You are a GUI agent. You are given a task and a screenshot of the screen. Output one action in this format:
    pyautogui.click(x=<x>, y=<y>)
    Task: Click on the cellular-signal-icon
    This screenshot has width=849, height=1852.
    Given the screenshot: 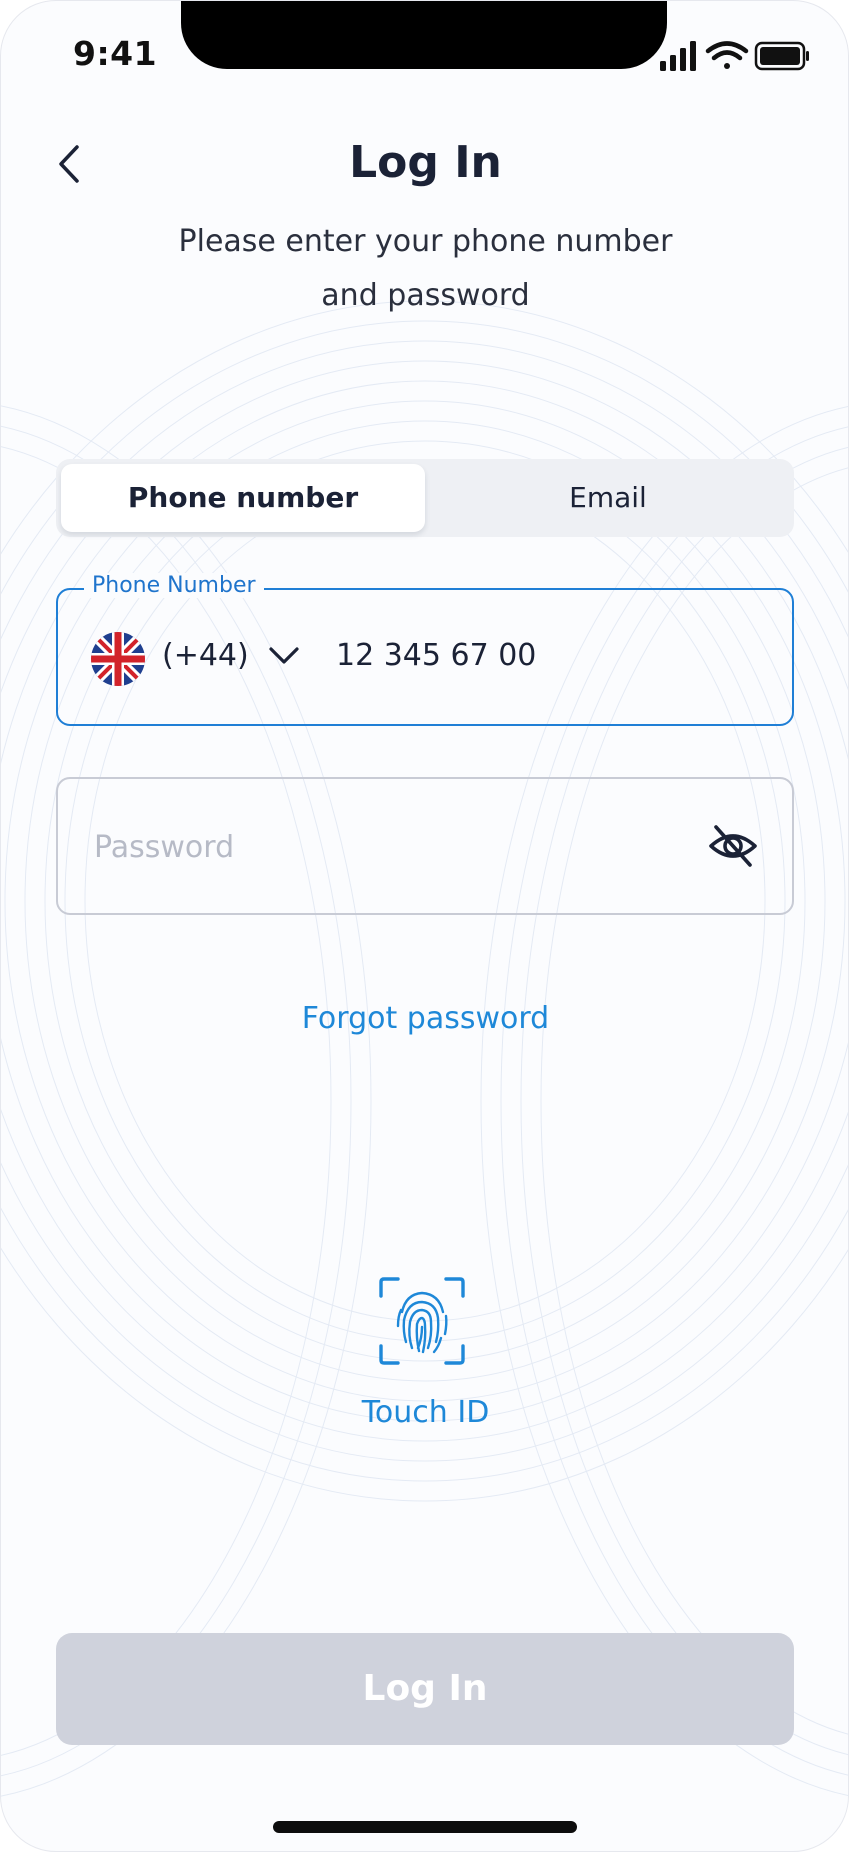 What is the action you would take?
    pyautogui.click(x=678, y=56)
    